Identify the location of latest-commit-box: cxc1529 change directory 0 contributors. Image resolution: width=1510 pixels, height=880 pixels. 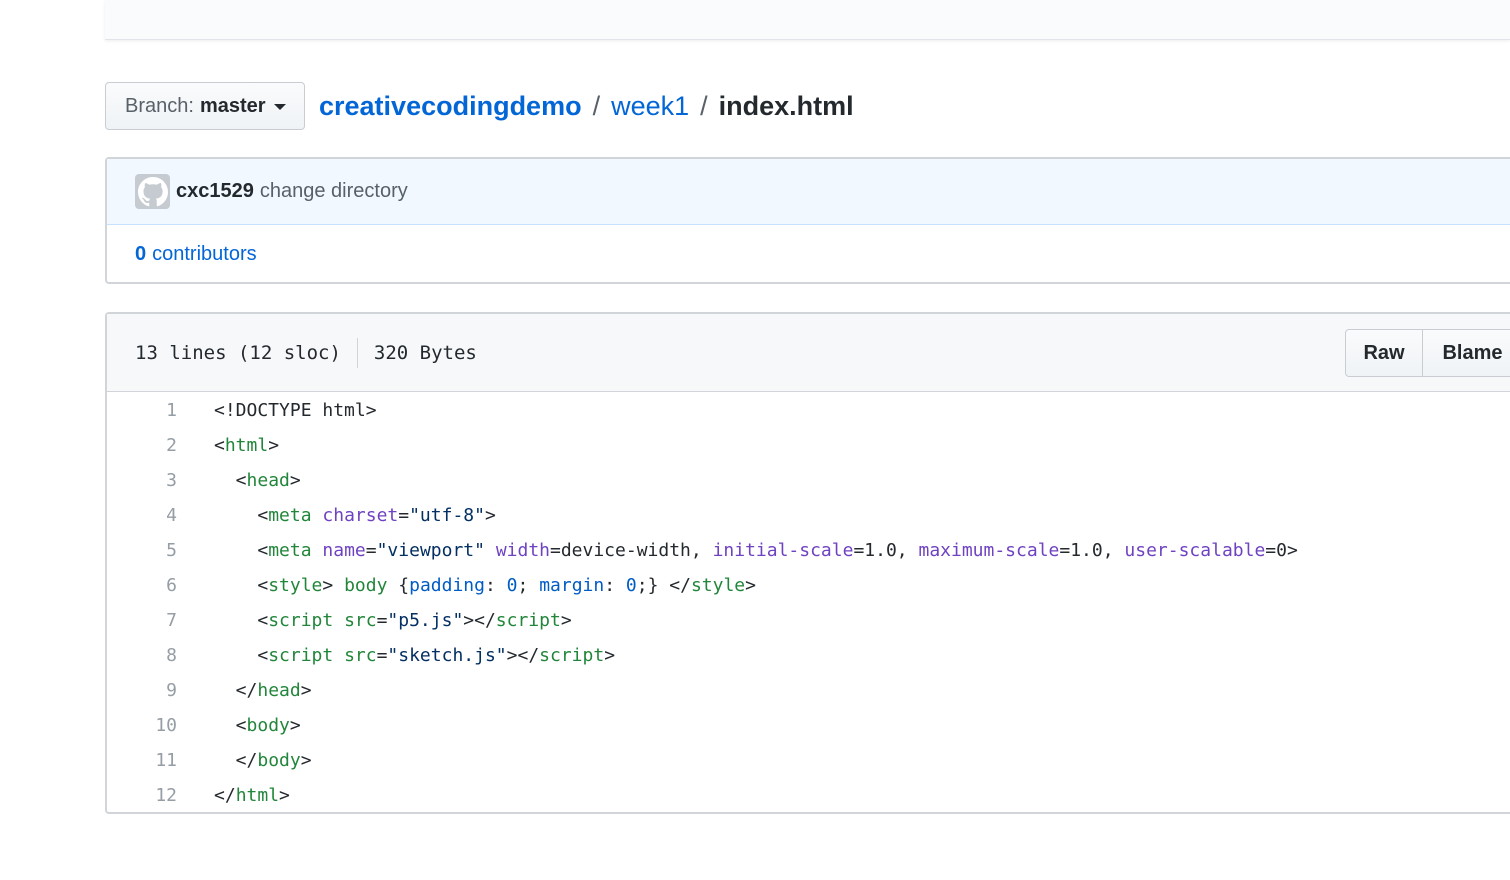
(807, 220).